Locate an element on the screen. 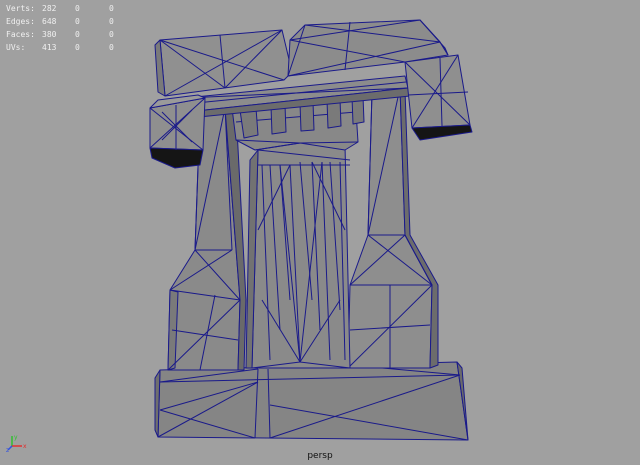 This screenshot has height=465, width=640. hud-row-uvs: UVs: 413 0 0 is located at coordinates (74, 47).